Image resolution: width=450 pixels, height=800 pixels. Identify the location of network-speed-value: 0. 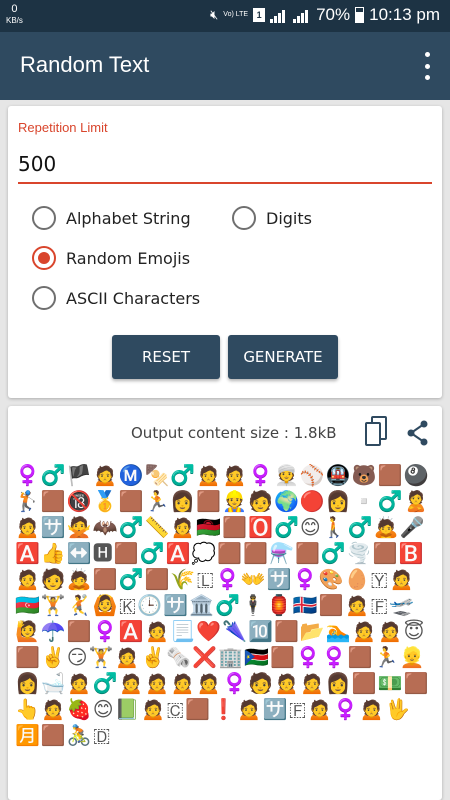
(14, 9).